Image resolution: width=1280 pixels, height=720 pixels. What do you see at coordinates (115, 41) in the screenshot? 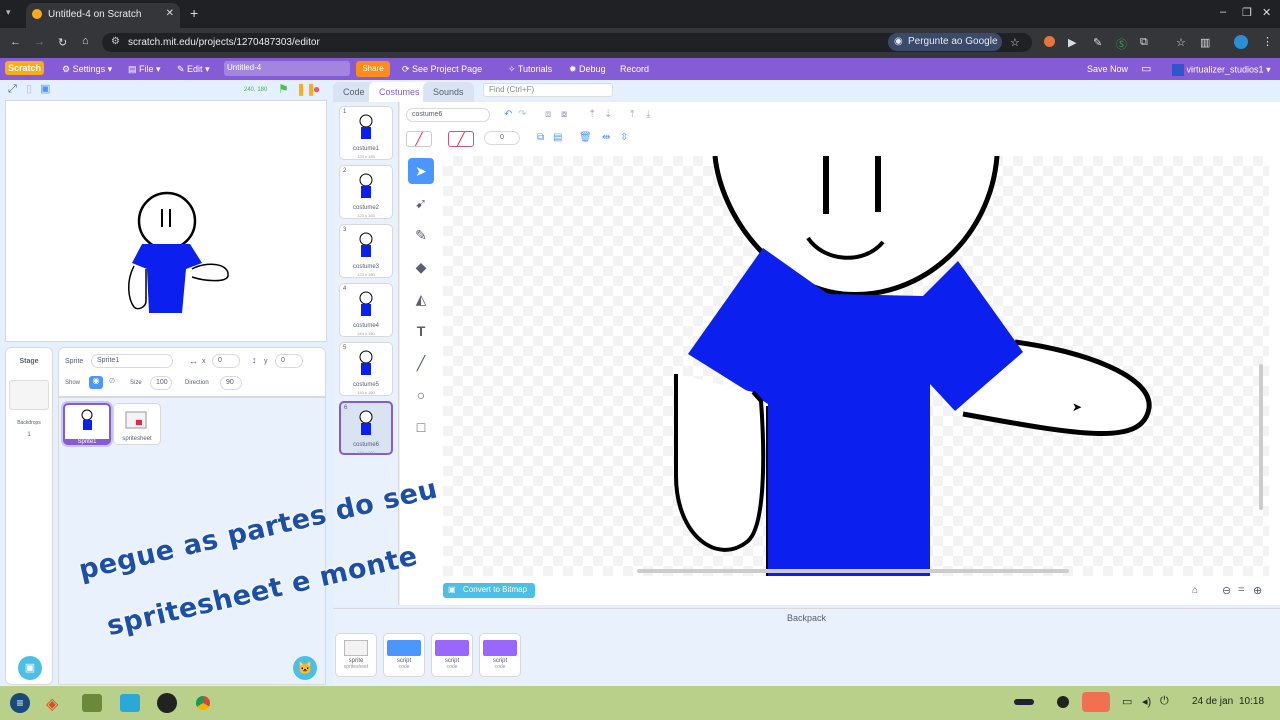
I see `site-info-icon: ⚙` at bounding box center [115, 41].